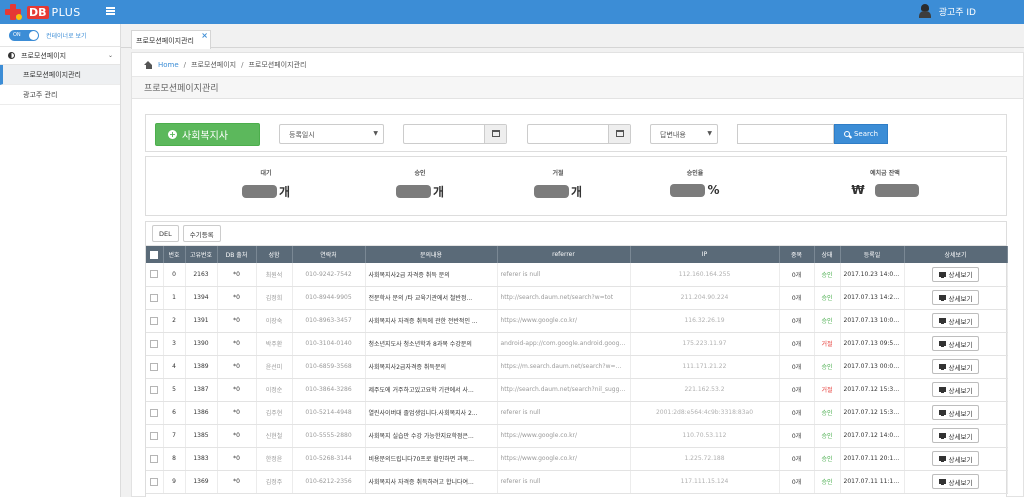 The image size is (1024, 497). Describe the element at coordinates (110, 11) in the screenshot. I see `menu-toggle-icon` at that location.